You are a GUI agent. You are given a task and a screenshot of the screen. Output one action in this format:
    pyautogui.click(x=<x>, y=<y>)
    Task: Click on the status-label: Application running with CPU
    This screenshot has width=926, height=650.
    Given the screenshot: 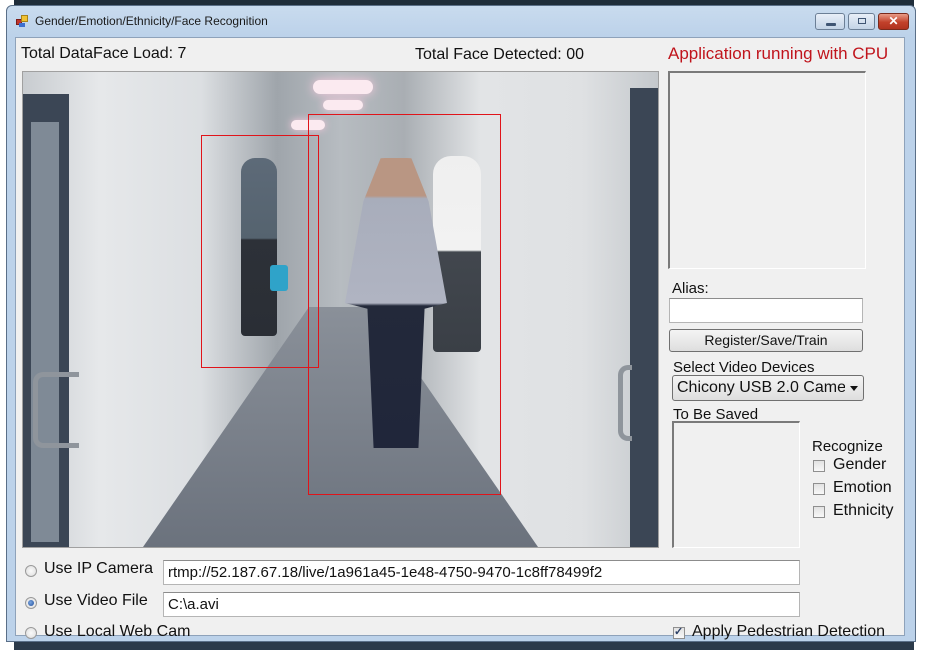 What is the action you would take?
    pyautogui.click(x=778, y=53)
    